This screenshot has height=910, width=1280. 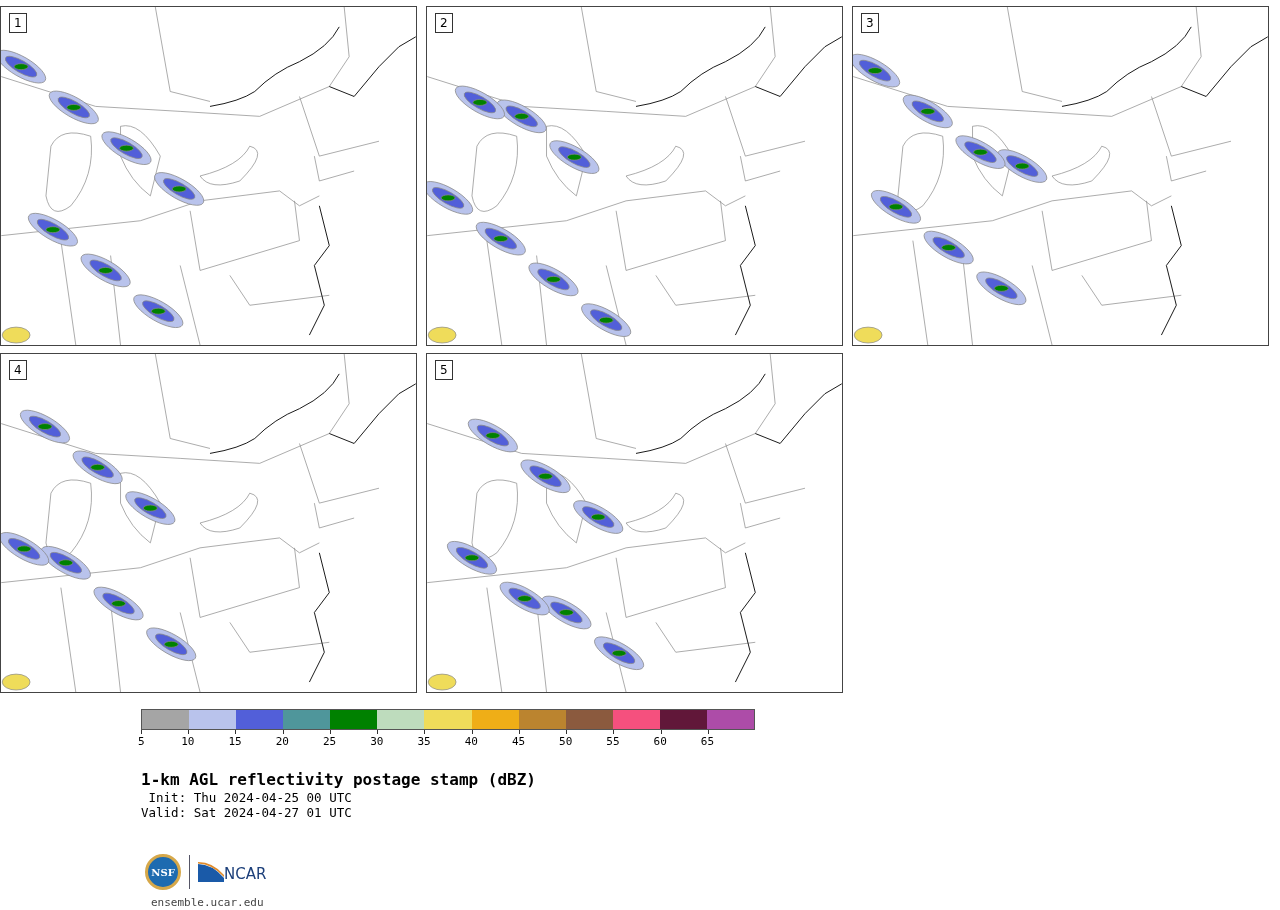 I want to click on seal-logo: NSF, so click(x=163, y=872).